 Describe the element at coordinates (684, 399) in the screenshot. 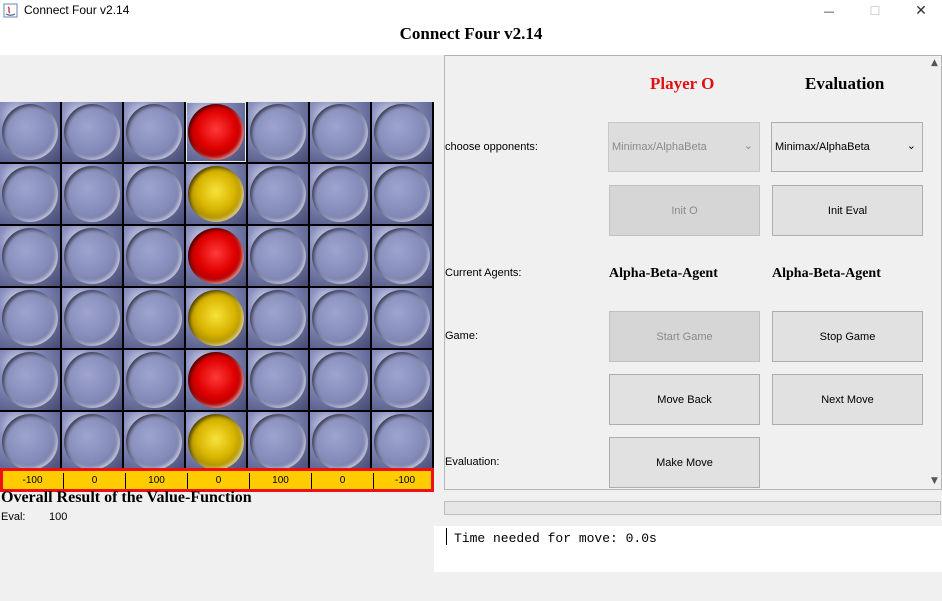

I see `move-back-button: Move Back` at that location.